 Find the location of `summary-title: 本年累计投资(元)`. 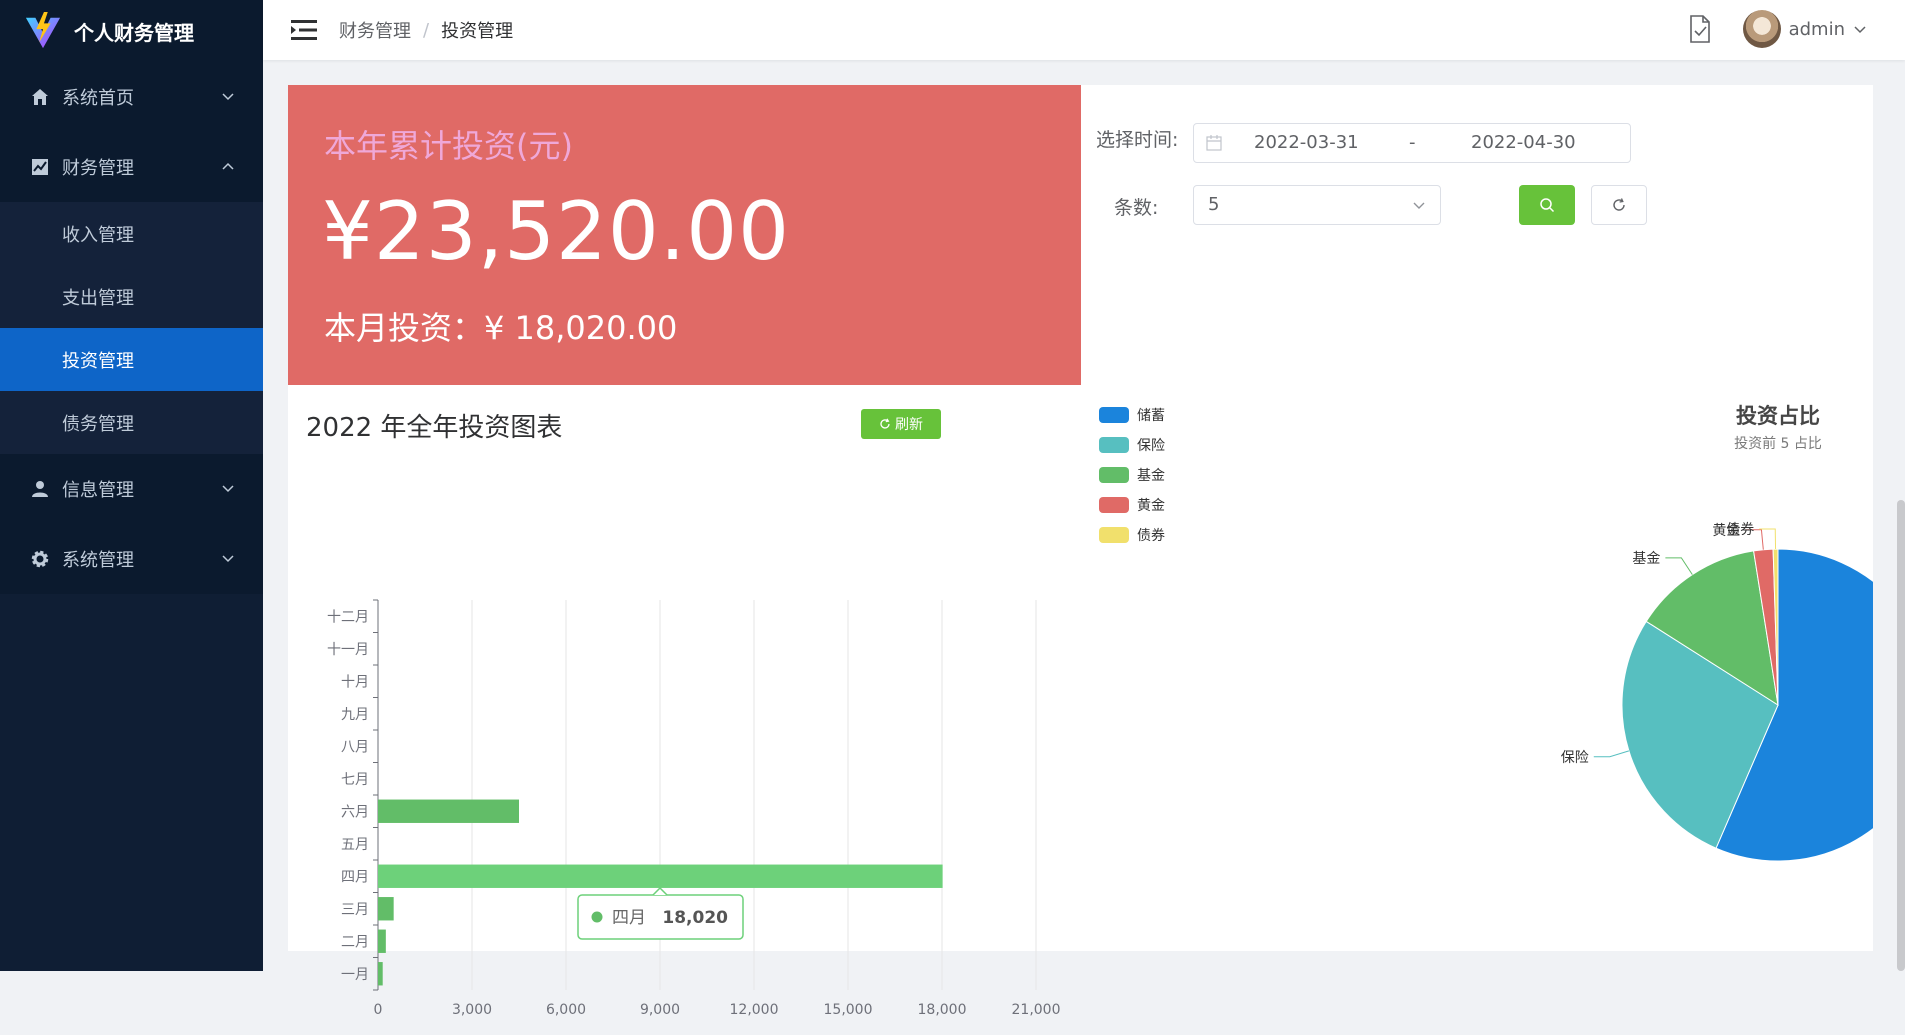

summary-title: 本年累计投资(元) is located at coordinates (448, 146).